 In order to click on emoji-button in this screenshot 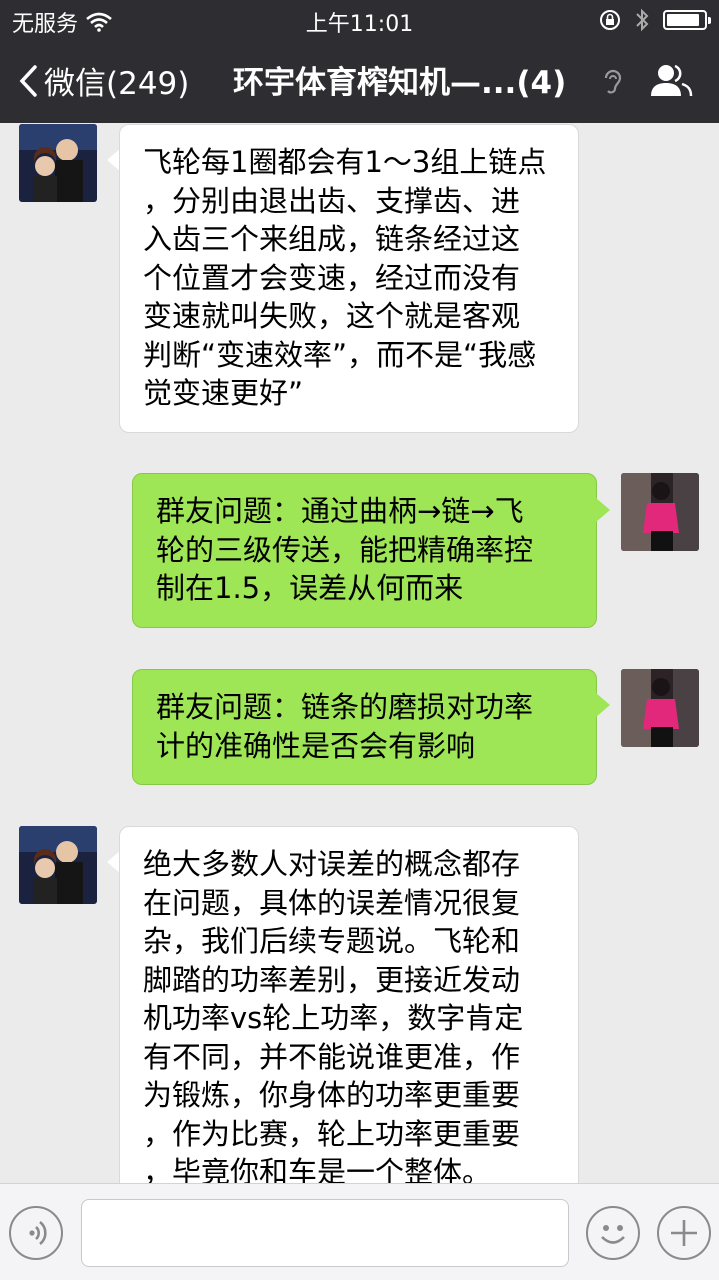, I will do `click(613, 1233)`.